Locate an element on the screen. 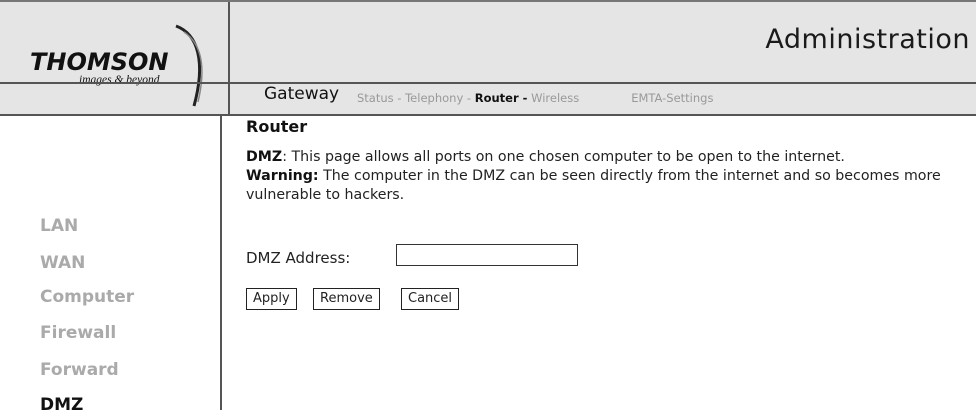 Image resolution: width=976 pixels, height=415 pixels. section-label: Gateway is located at coordinates (302, 94).